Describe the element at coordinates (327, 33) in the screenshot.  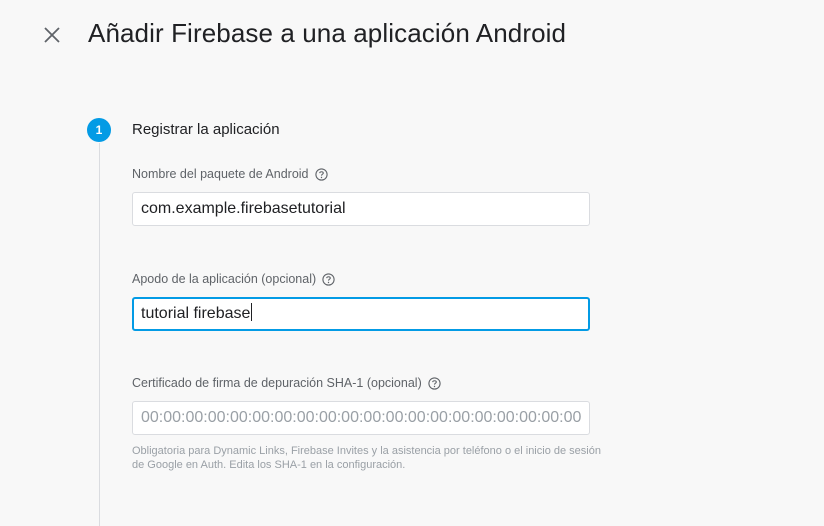
I see `dialog-title: Añadir Firebase a una aplicación Android` at that location.